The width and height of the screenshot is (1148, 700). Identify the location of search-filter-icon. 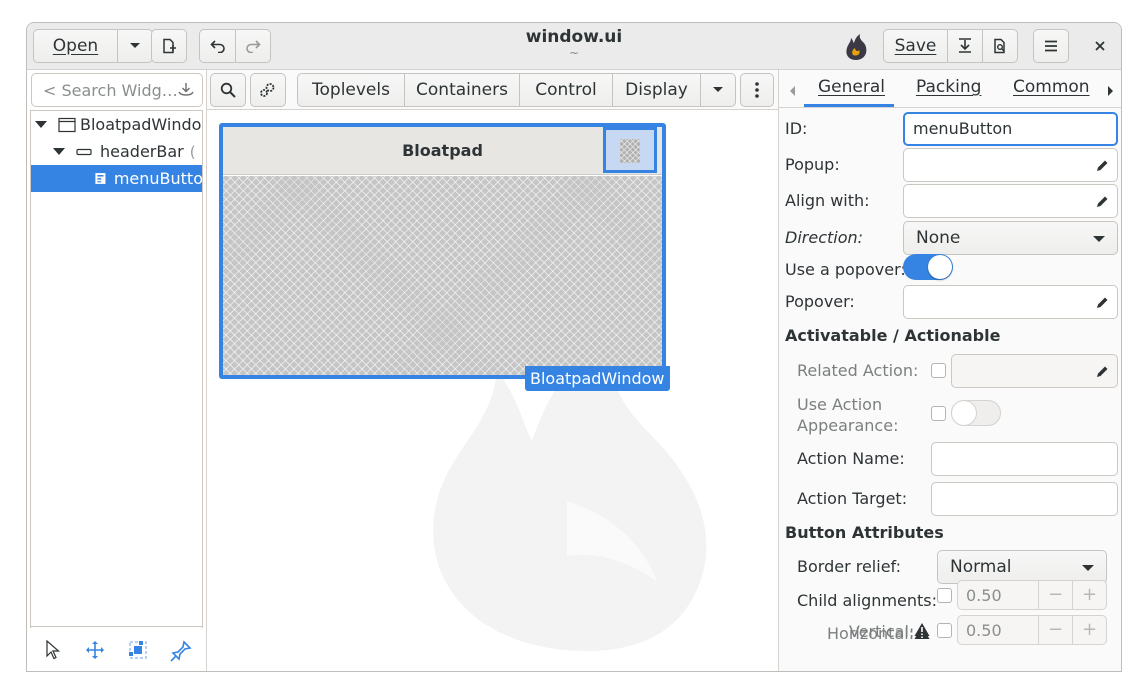
(186, 92).